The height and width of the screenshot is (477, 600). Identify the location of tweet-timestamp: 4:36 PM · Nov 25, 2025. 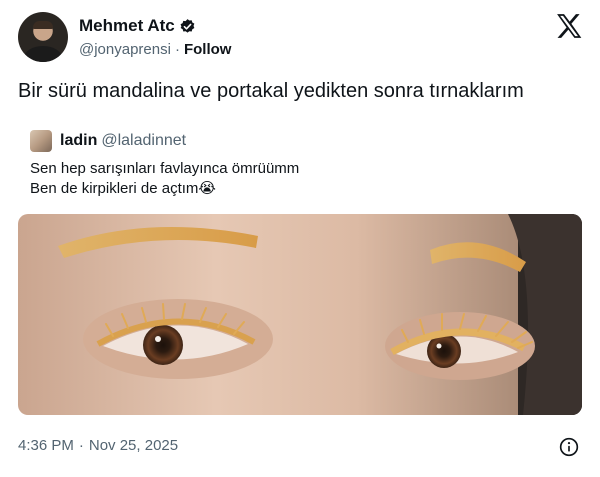
(98, 445).